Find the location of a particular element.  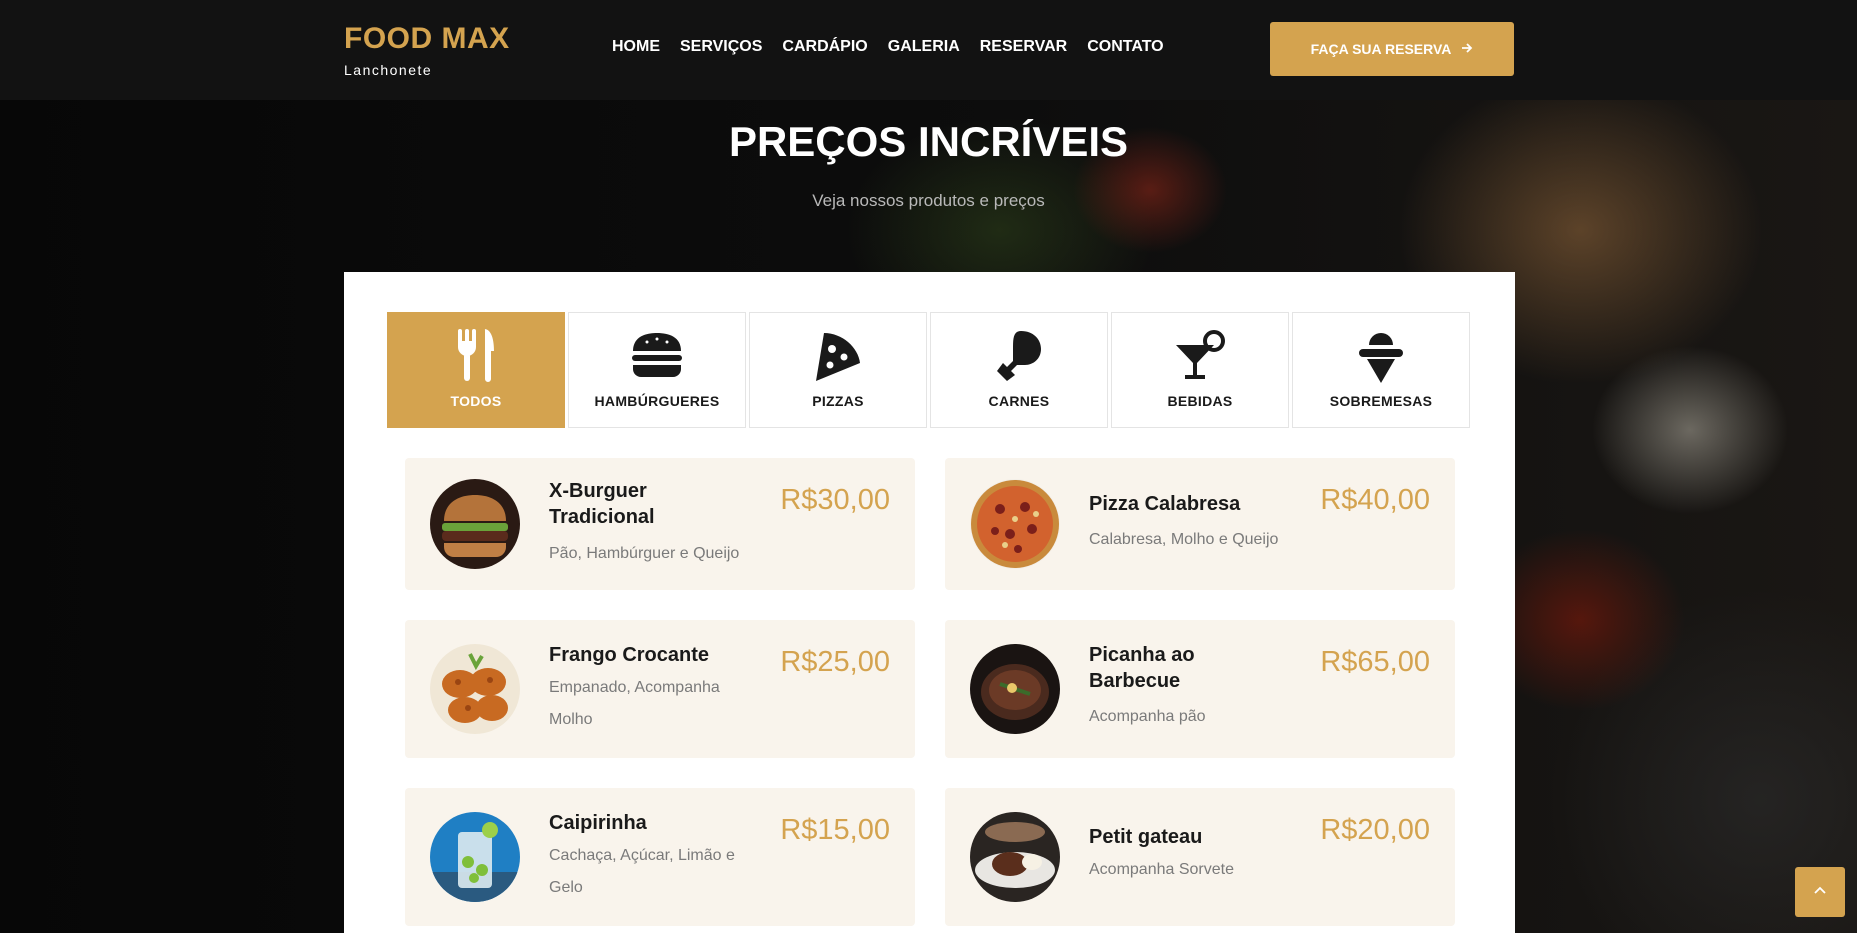

tab-todos: TODOS is located at coordinates (476, 370).